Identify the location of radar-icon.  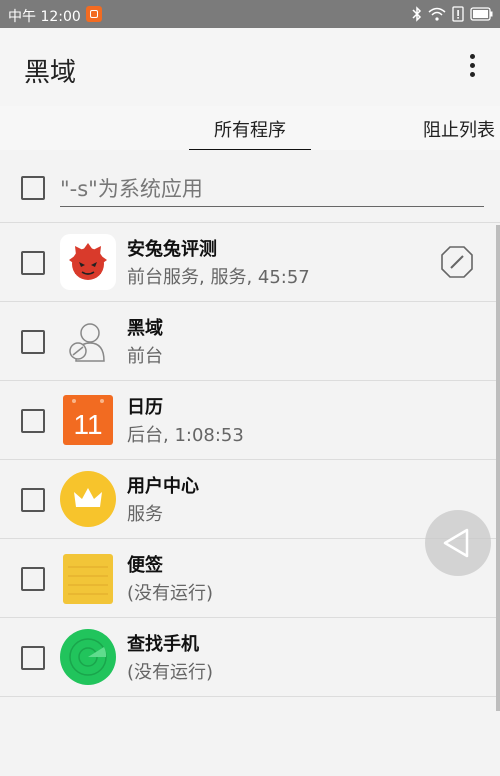
(88, 657).